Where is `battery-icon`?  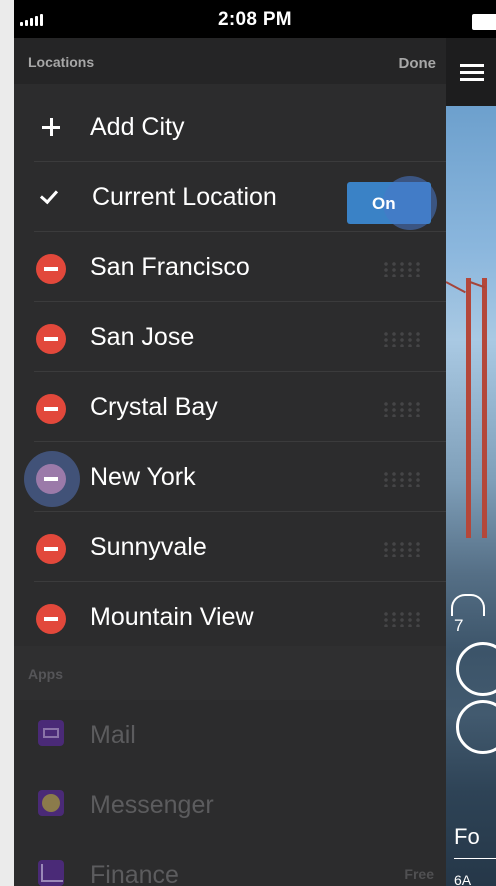 battery-icon is located at coordinates (484, 22).